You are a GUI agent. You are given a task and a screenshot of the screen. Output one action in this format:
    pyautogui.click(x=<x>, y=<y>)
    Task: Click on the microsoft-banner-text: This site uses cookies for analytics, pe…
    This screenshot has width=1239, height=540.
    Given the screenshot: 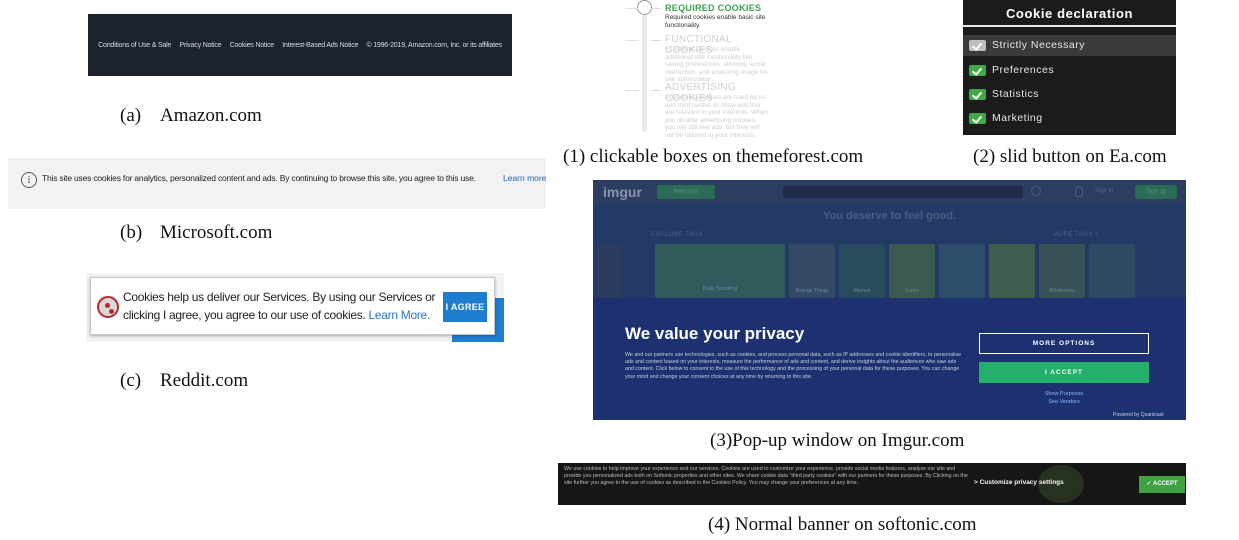 What is the action you would take?
    pyautogui.click(x=259, y=178)
    